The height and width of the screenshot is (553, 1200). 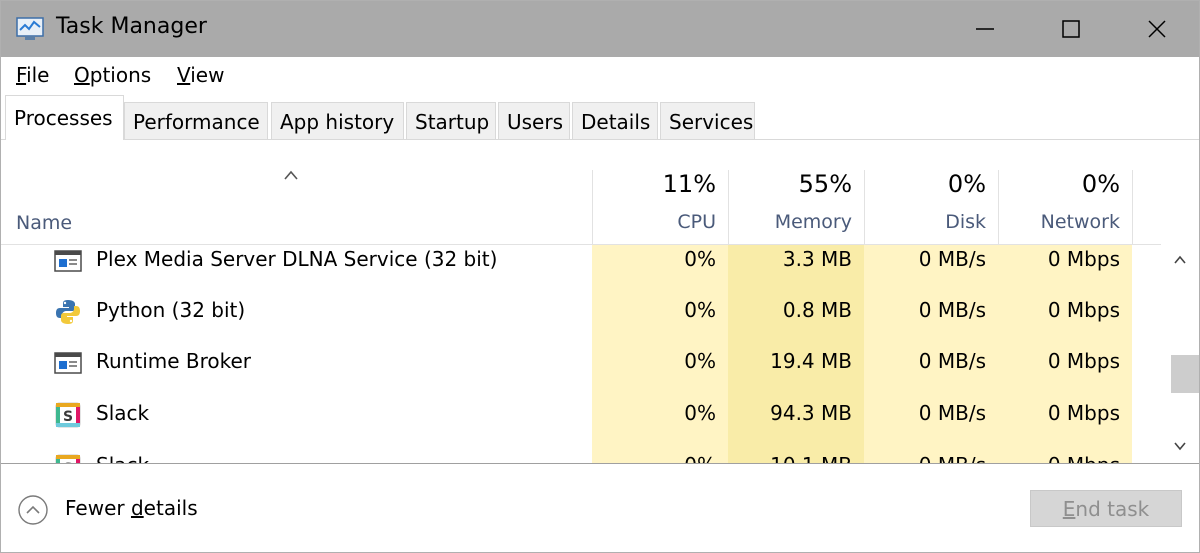 I want to click on memory-total: 55%, so click(x=825, y=184).